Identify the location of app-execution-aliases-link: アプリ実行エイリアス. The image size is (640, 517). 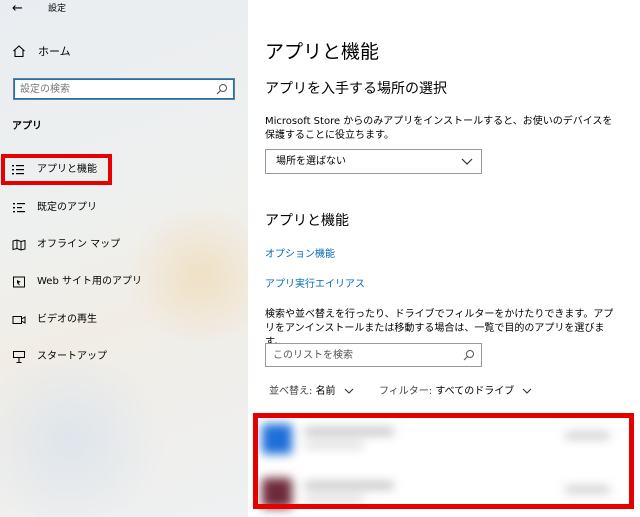
(315, 285).